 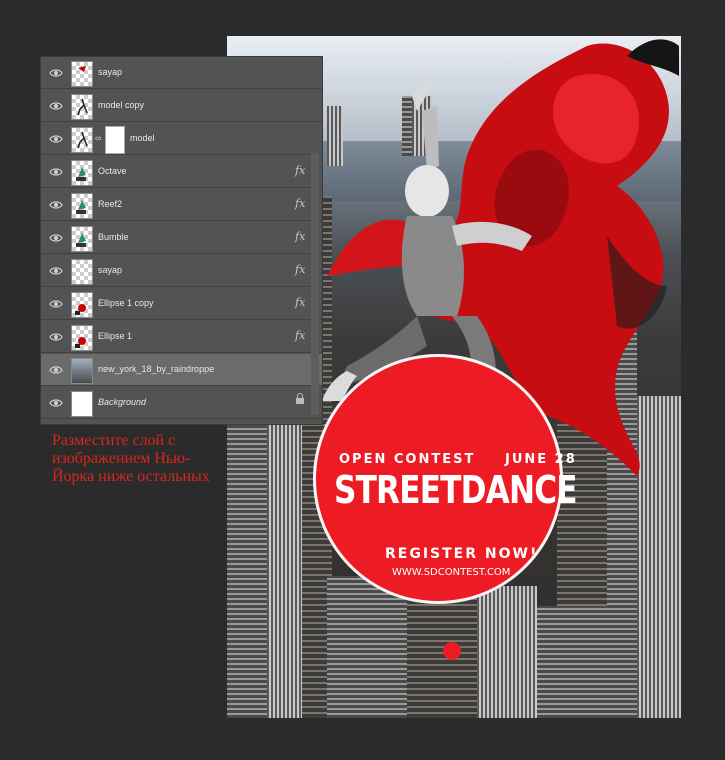 I want to click on layer-name: model copy, so click(x=121, y=105).